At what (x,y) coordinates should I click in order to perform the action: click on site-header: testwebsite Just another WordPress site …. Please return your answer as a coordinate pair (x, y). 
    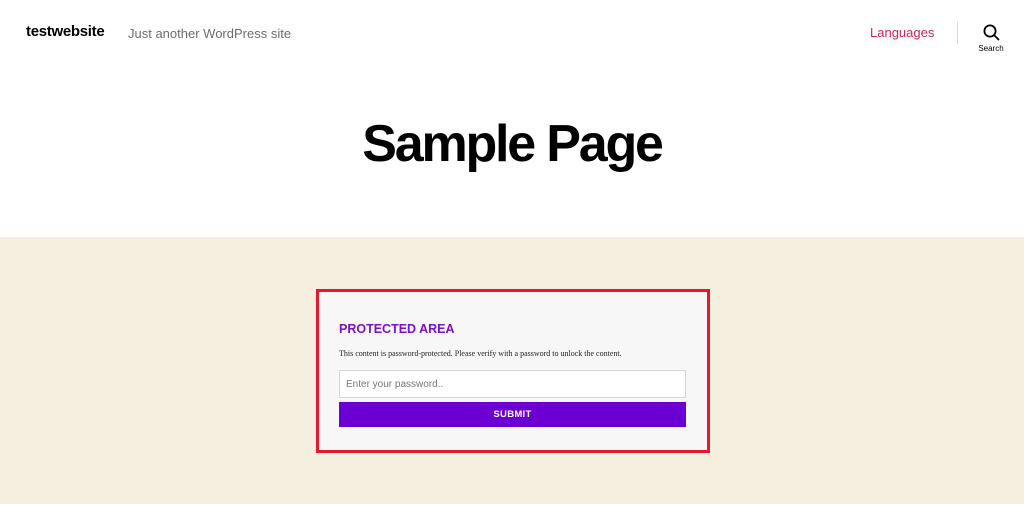
    Looking at the image, I should click on (512, 34).